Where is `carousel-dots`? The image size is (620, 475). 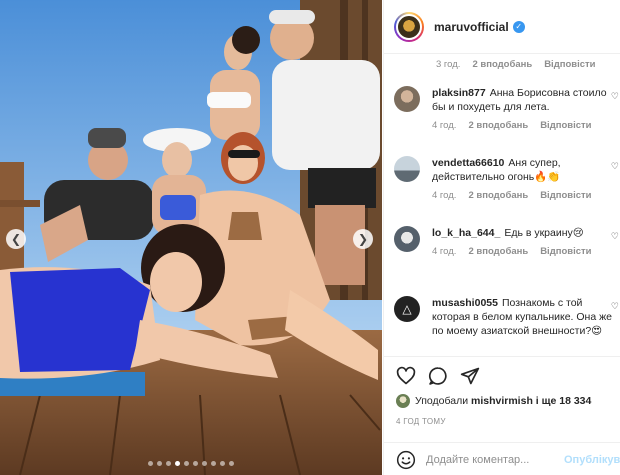
carousel-dots is located at coordinates (191, 463).